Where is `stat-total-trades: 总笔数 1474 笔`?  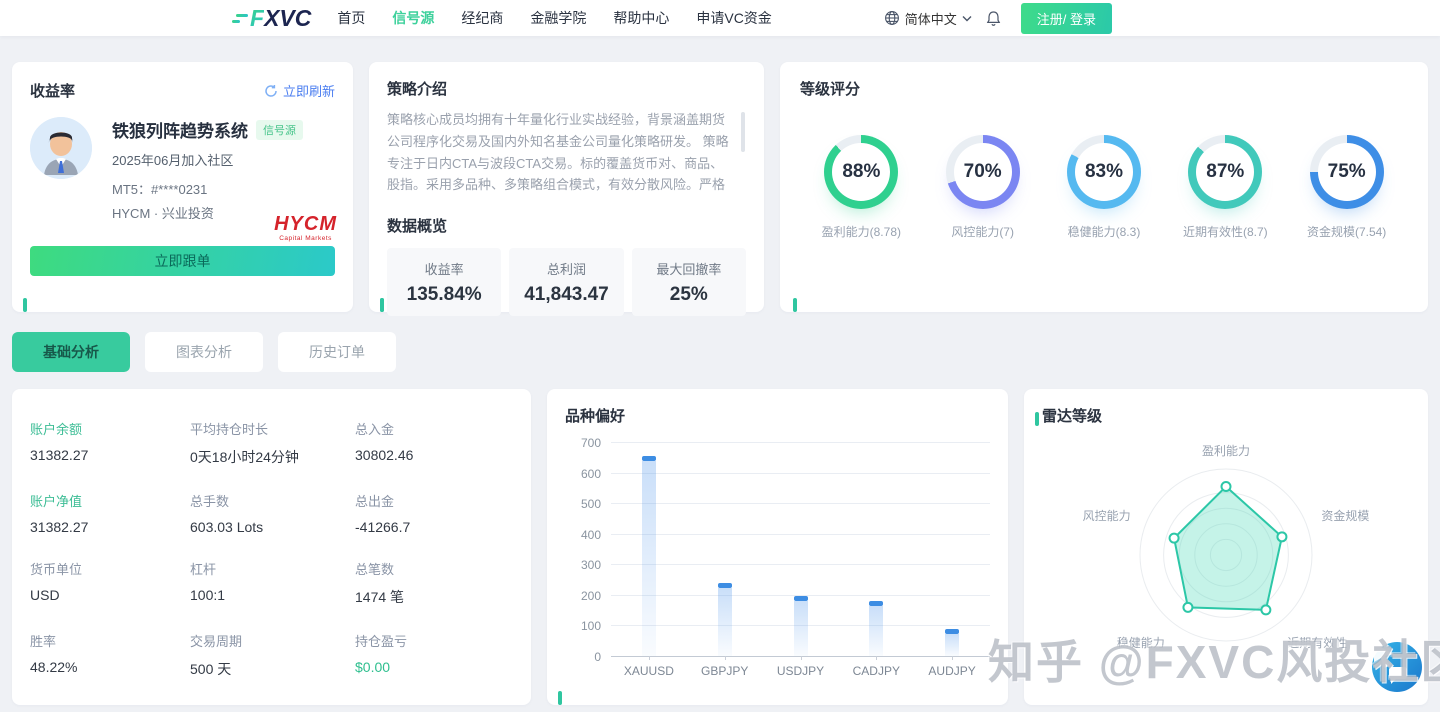
stat-total-trades: 总笔数 1474 笔 is located at coordinates (434, 583).